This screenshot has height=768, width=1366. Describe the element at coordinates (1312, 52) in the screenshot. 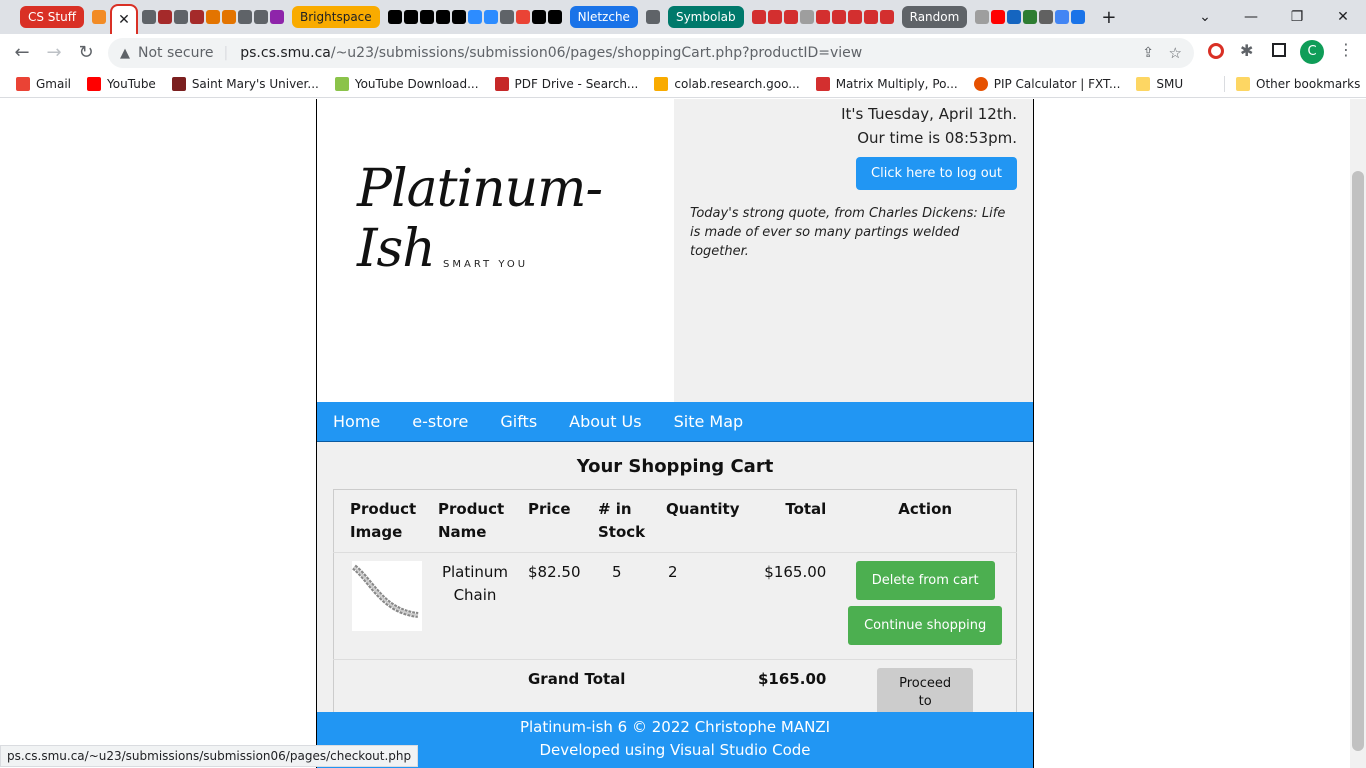

I see `profile-avatar: C` at that location.